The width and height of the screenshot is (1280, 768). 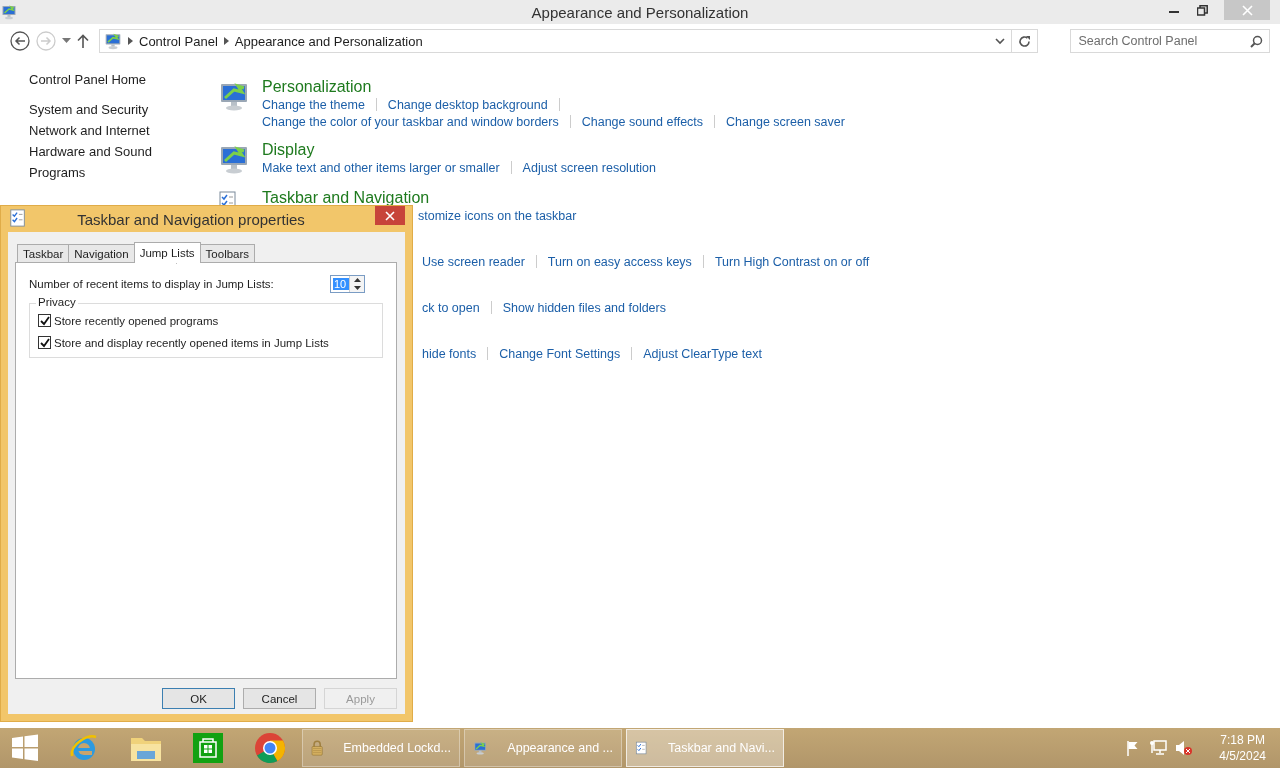 What do you see at coordinates (642, 121) in the screenshot?
I see `task-link: Change sound effects` at bounding box center [642, 121].